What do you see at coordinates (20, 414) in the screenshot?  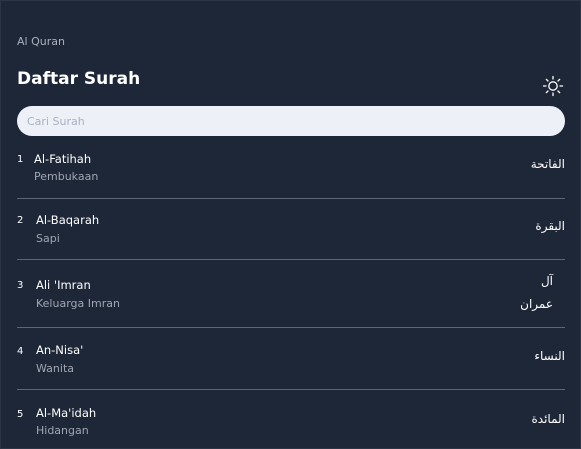 I see `surah-number: 5` at bounding box center [20, 414].